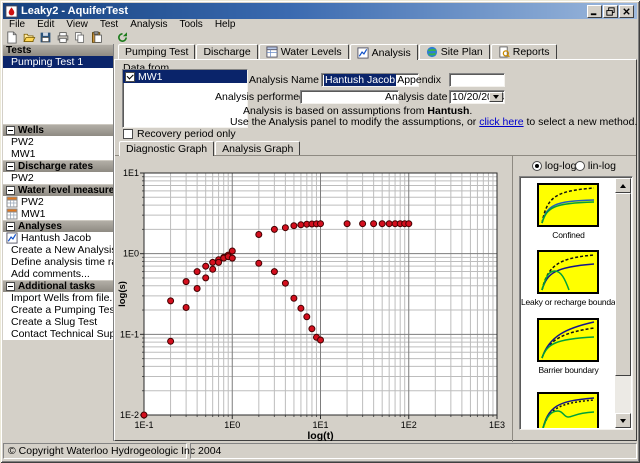 The height and width of the screenshot is (463, 640). Describe the element at coordinates (623, 284) in the screenshot. I see `scrollbar-thumb` at that location.